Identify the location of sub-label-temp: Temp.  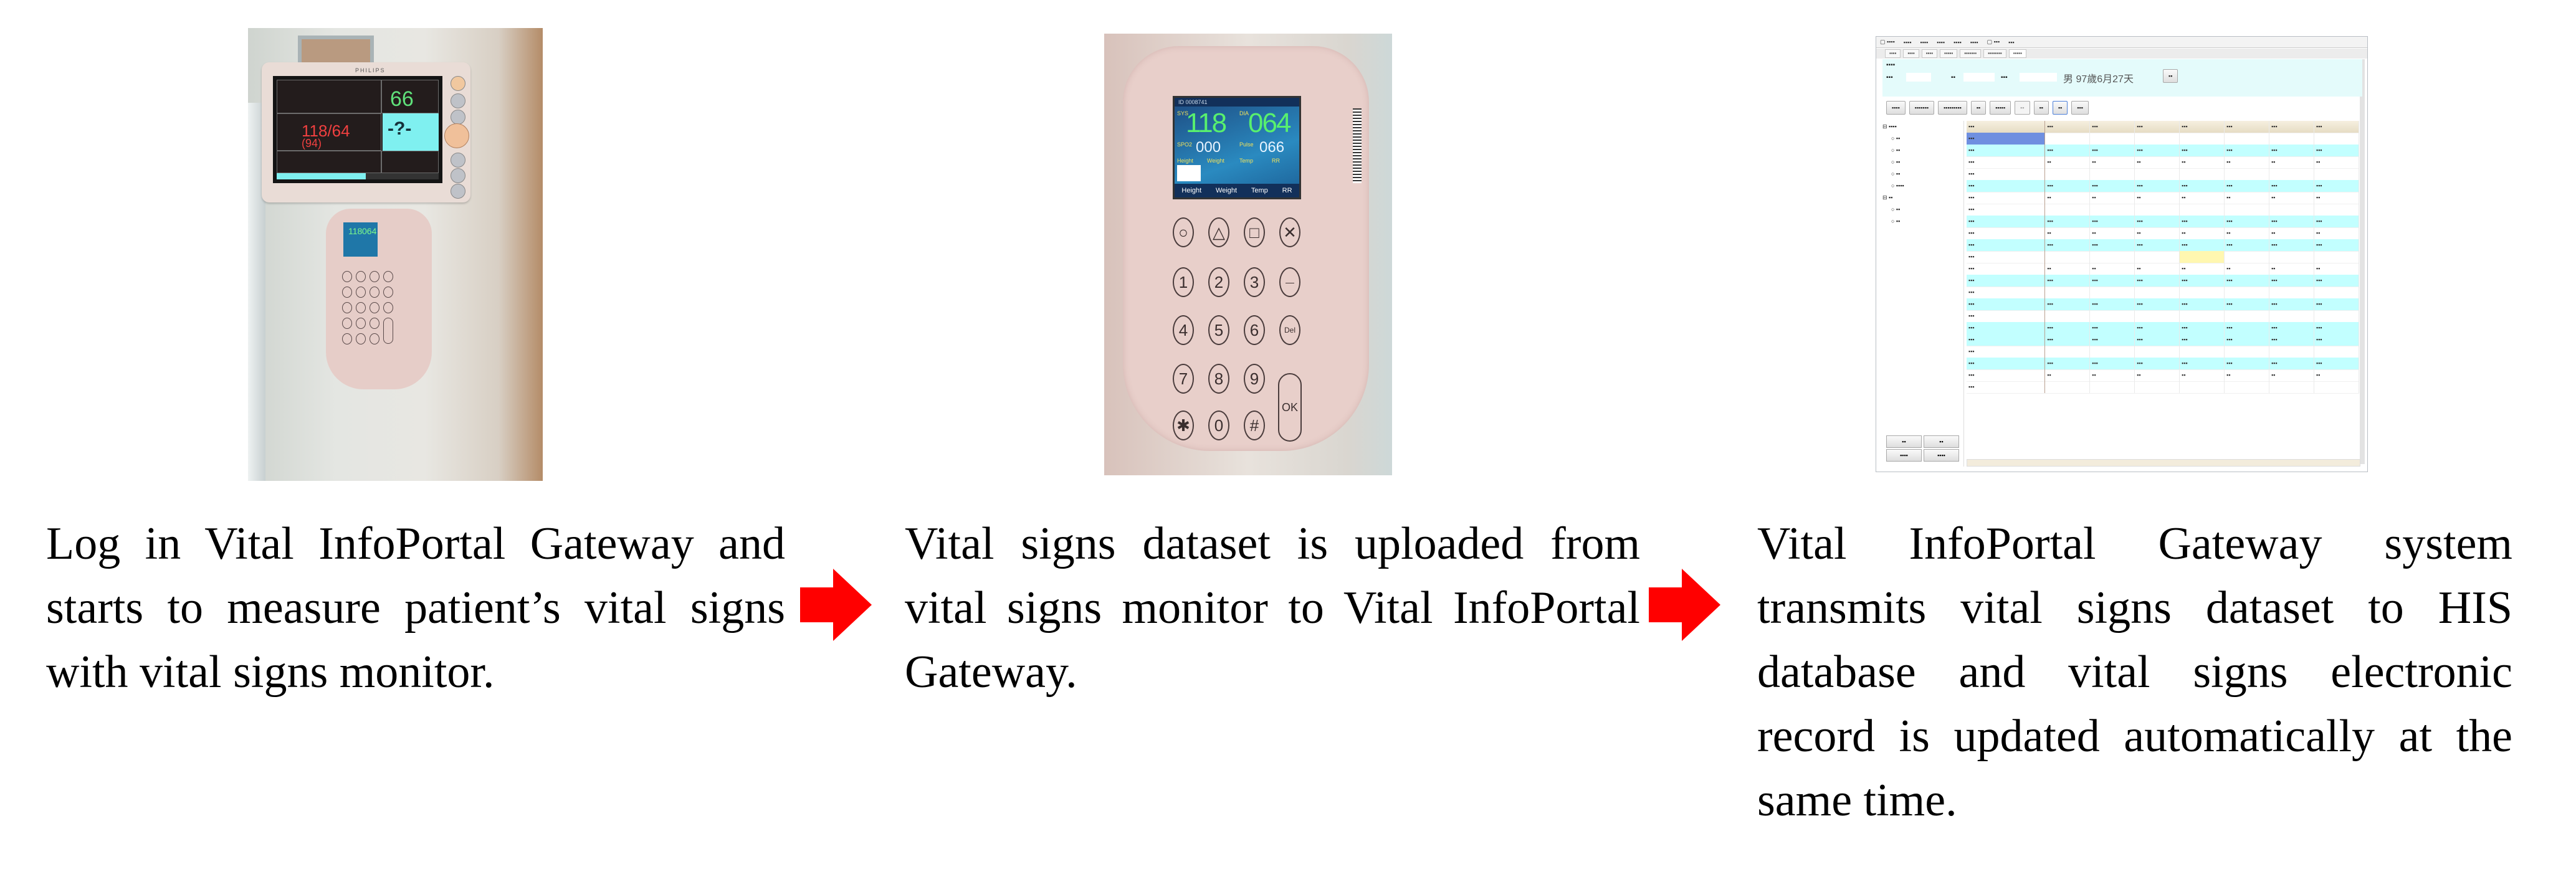
(1246, 161).